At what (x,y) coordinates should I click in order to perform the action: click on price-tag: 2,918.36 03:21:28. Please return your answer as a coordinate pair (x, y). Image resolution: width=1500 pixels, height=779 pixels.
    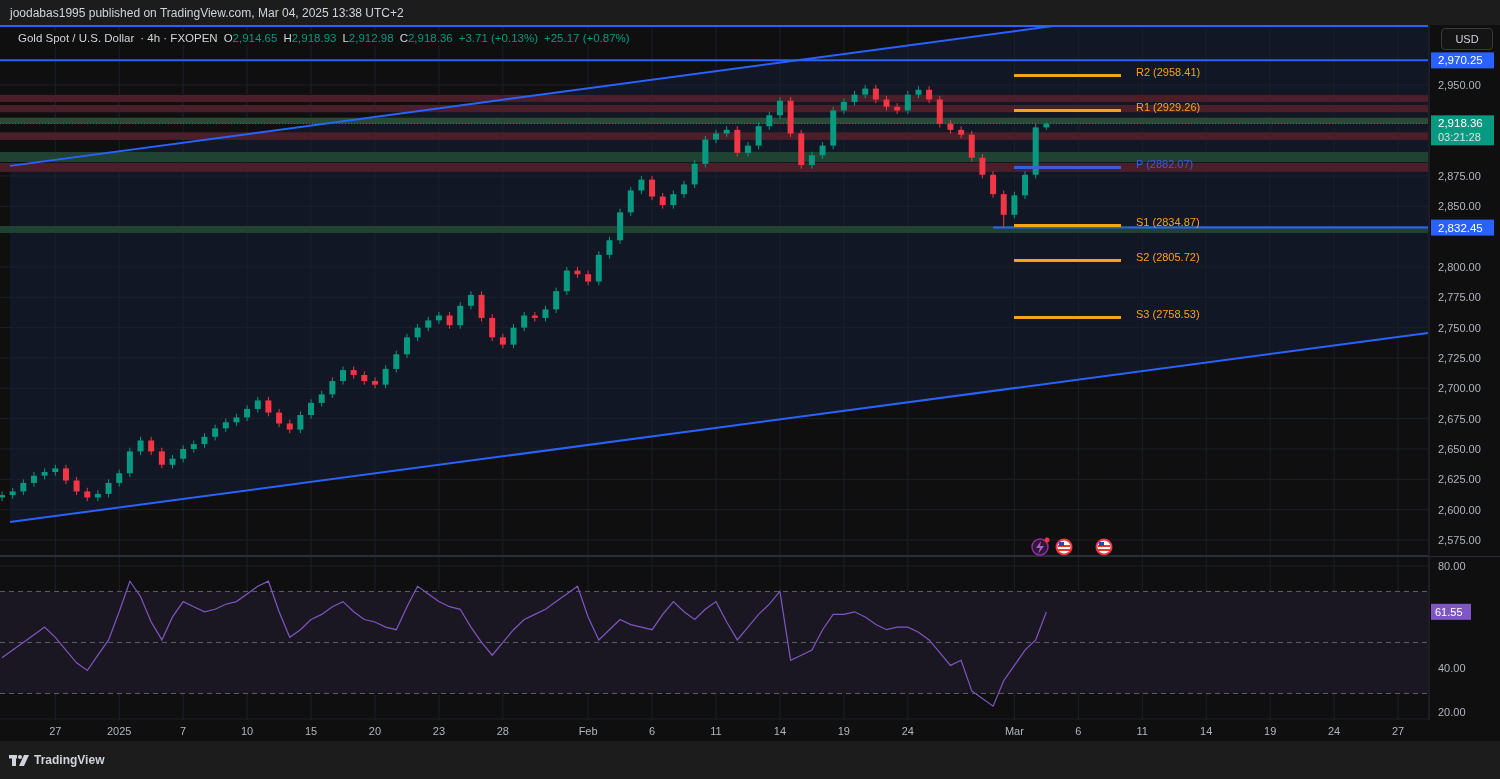
    Looking at the image, I should click on (1462, 130).